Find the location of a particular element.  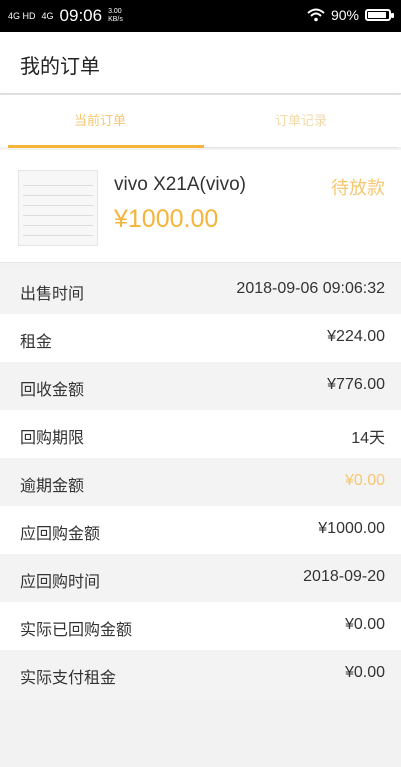

product-thumbnail is located at coordinates (58, 208).